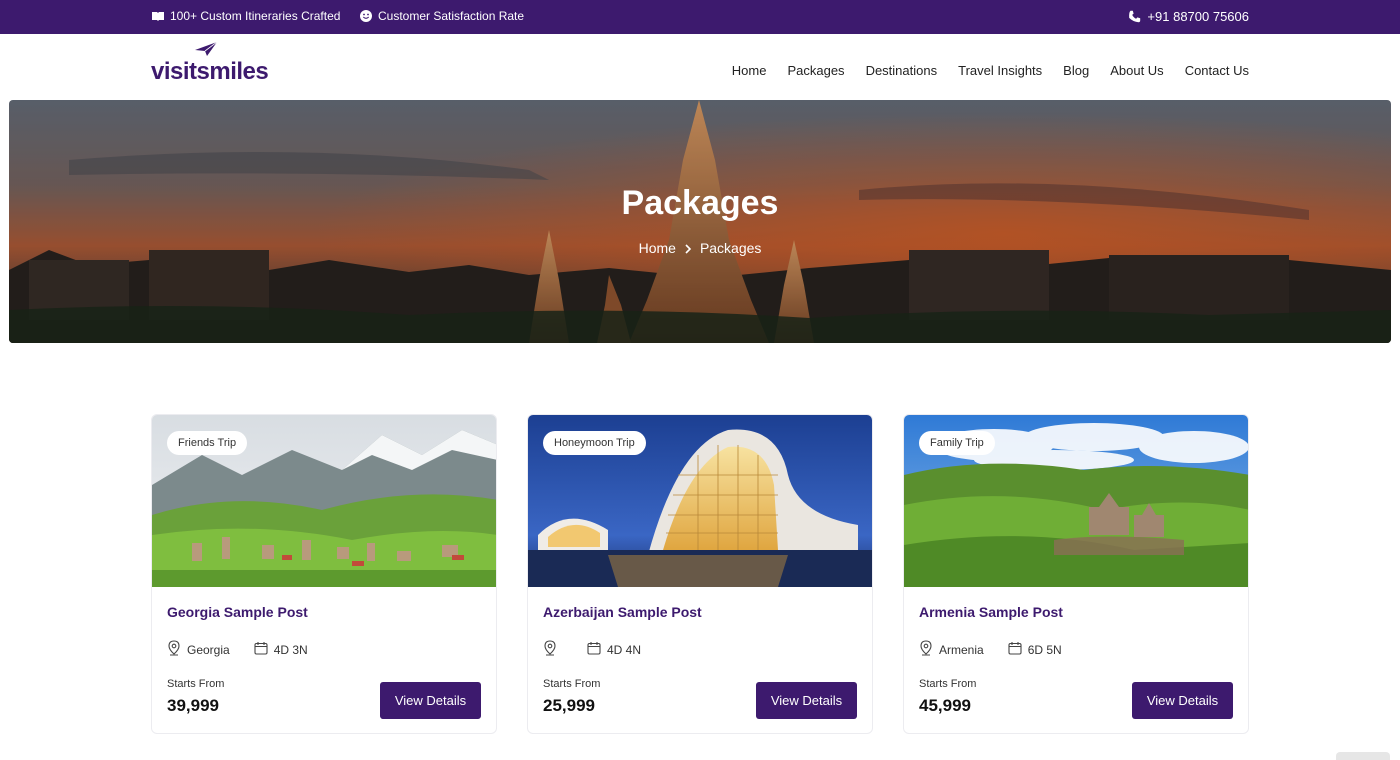 Image resolution: width=1400 pixels, height=760 pixels. Describe the element at coordinates (255, 16) in the screenshot. I see `itineraries-text: 100+ Custom Itineraries Crafted` at that location.